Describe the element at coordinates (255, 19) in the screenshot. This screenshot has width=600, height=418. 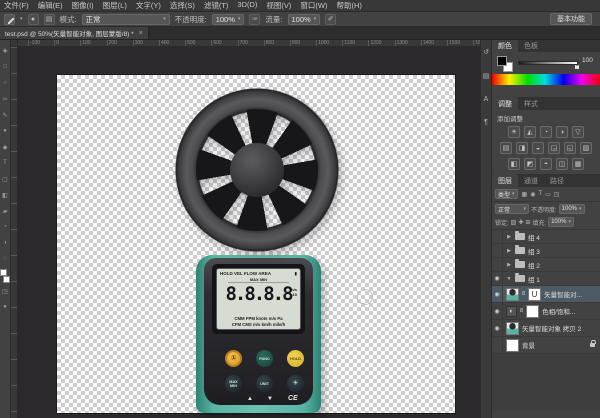
I see `pressure-opacity-icon: ✑` at that location.